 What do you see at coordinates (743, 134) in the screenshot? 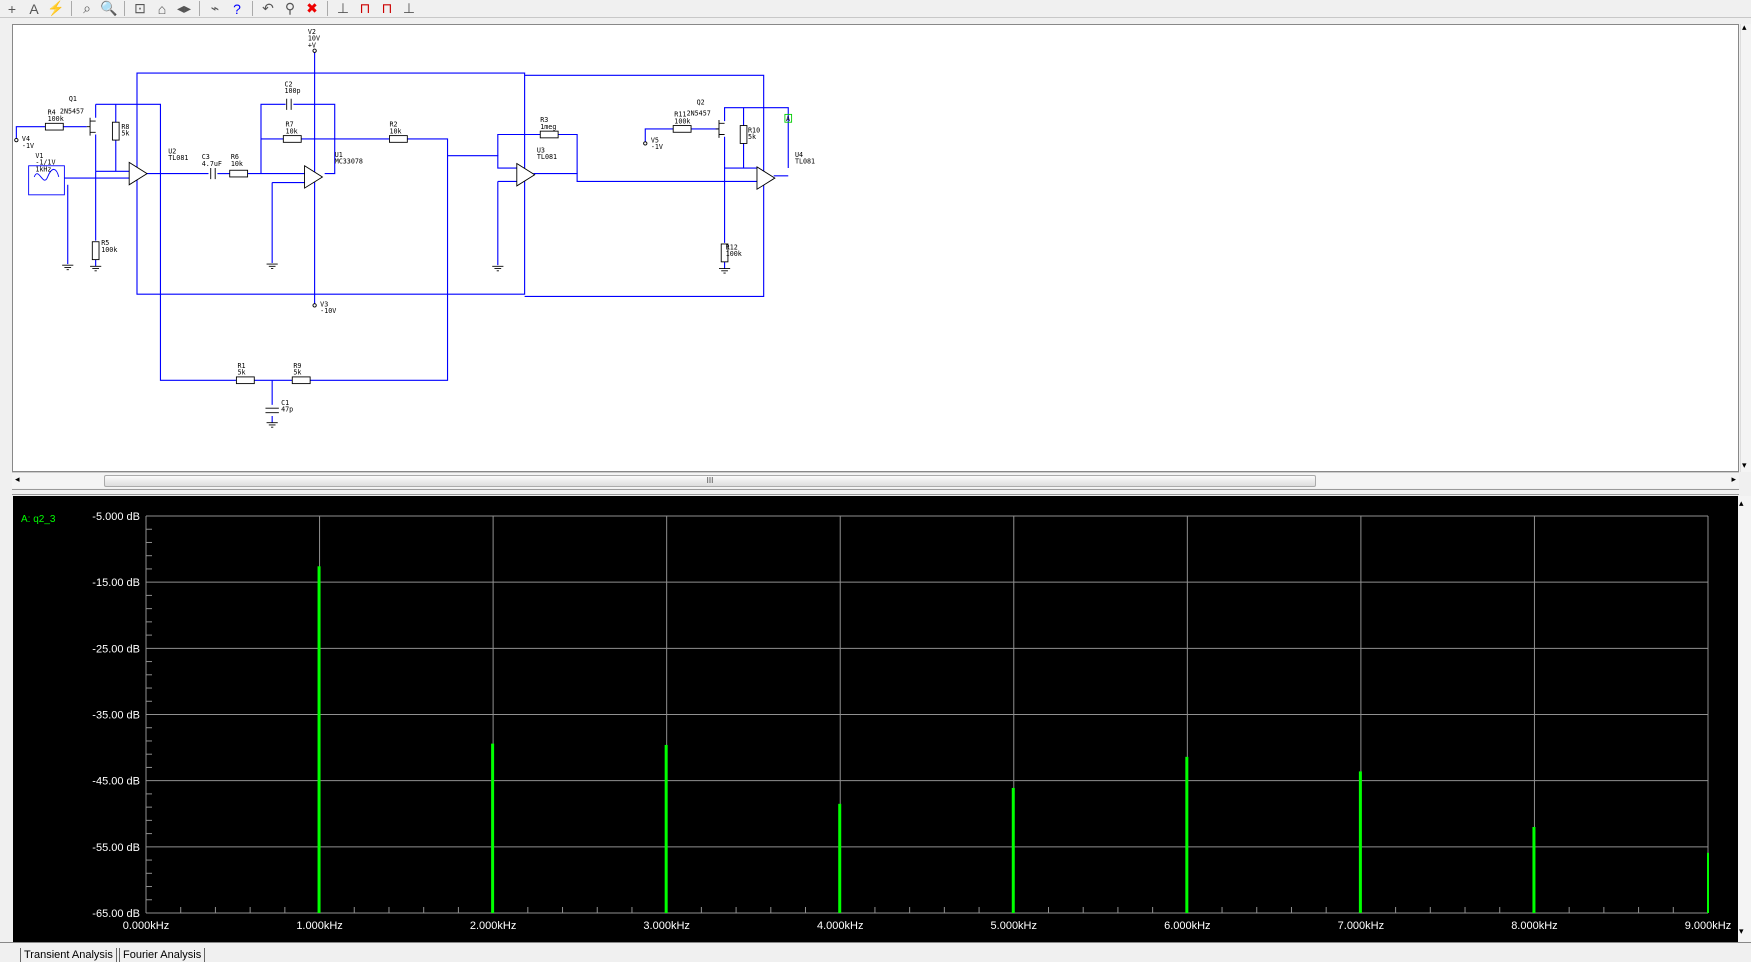
I see `resistor-r10` at bounding box center [743, 134].